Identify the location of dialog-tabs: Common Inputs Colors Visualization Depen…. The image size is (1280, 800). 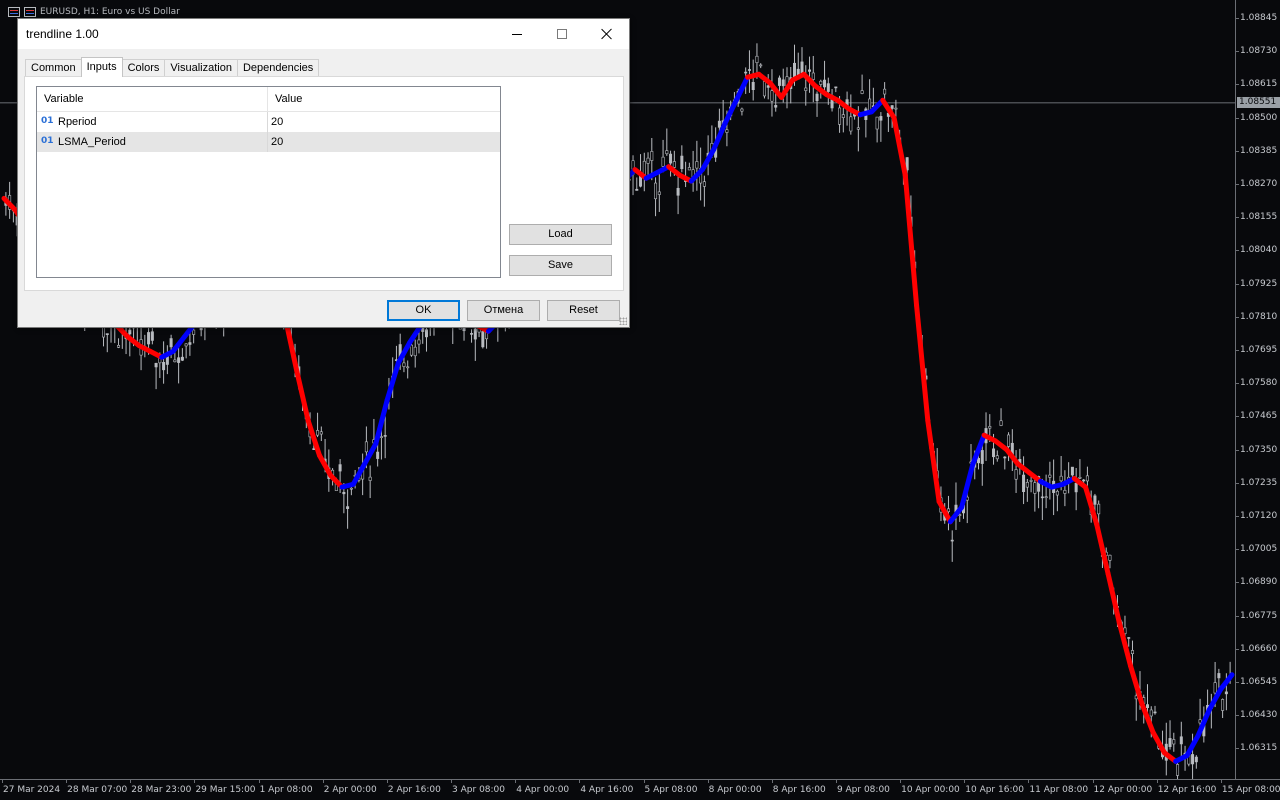
(172, 67).